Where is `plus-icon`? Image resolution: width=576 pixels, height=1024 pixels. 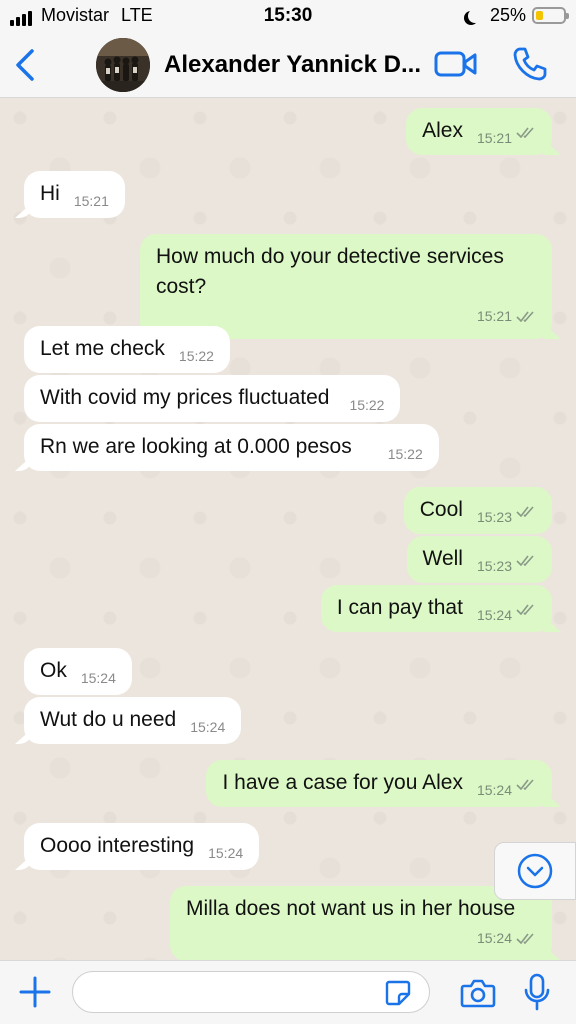
plus-icon is located at coordinates (35, 992).